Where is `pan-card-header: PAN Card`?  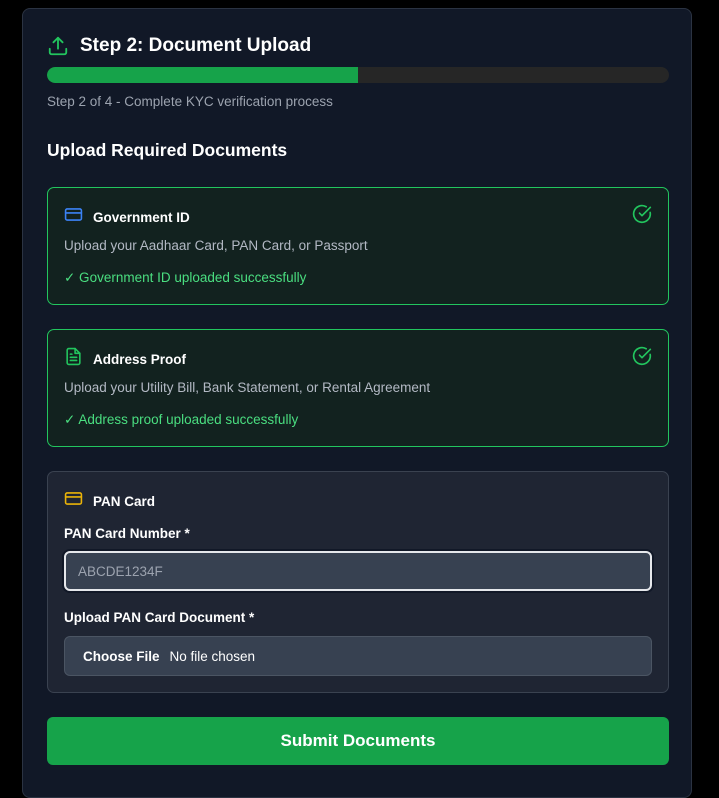 pan-card-header: PAN Card is located at coordinates (109, 501).